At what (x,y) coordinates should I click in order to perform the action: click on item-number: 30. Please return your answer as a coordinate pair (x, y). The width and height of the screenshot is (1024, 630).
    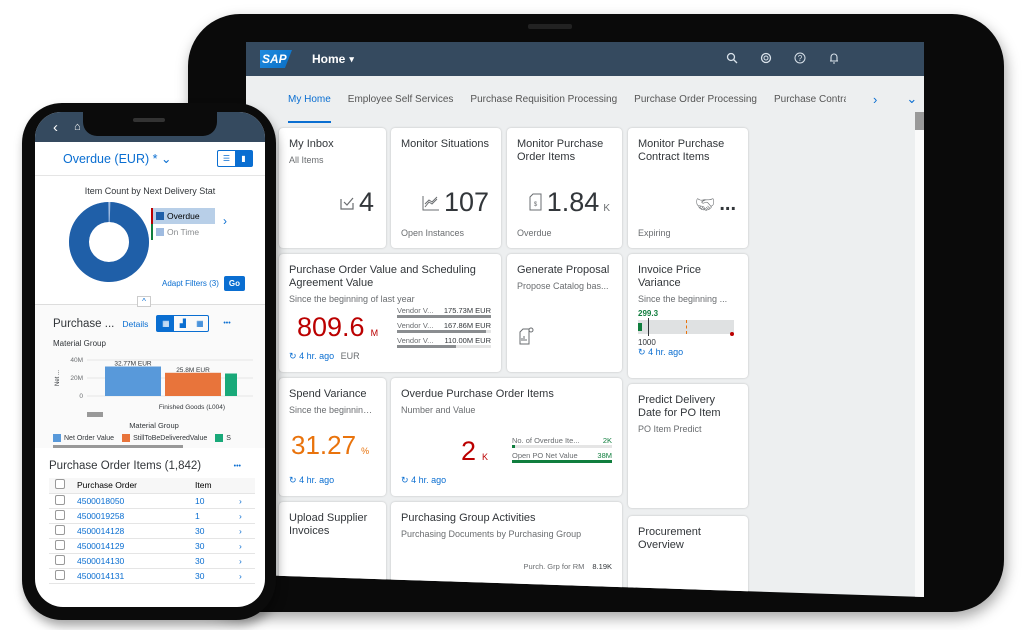
    Looking at the image, I should click on (211, 531).